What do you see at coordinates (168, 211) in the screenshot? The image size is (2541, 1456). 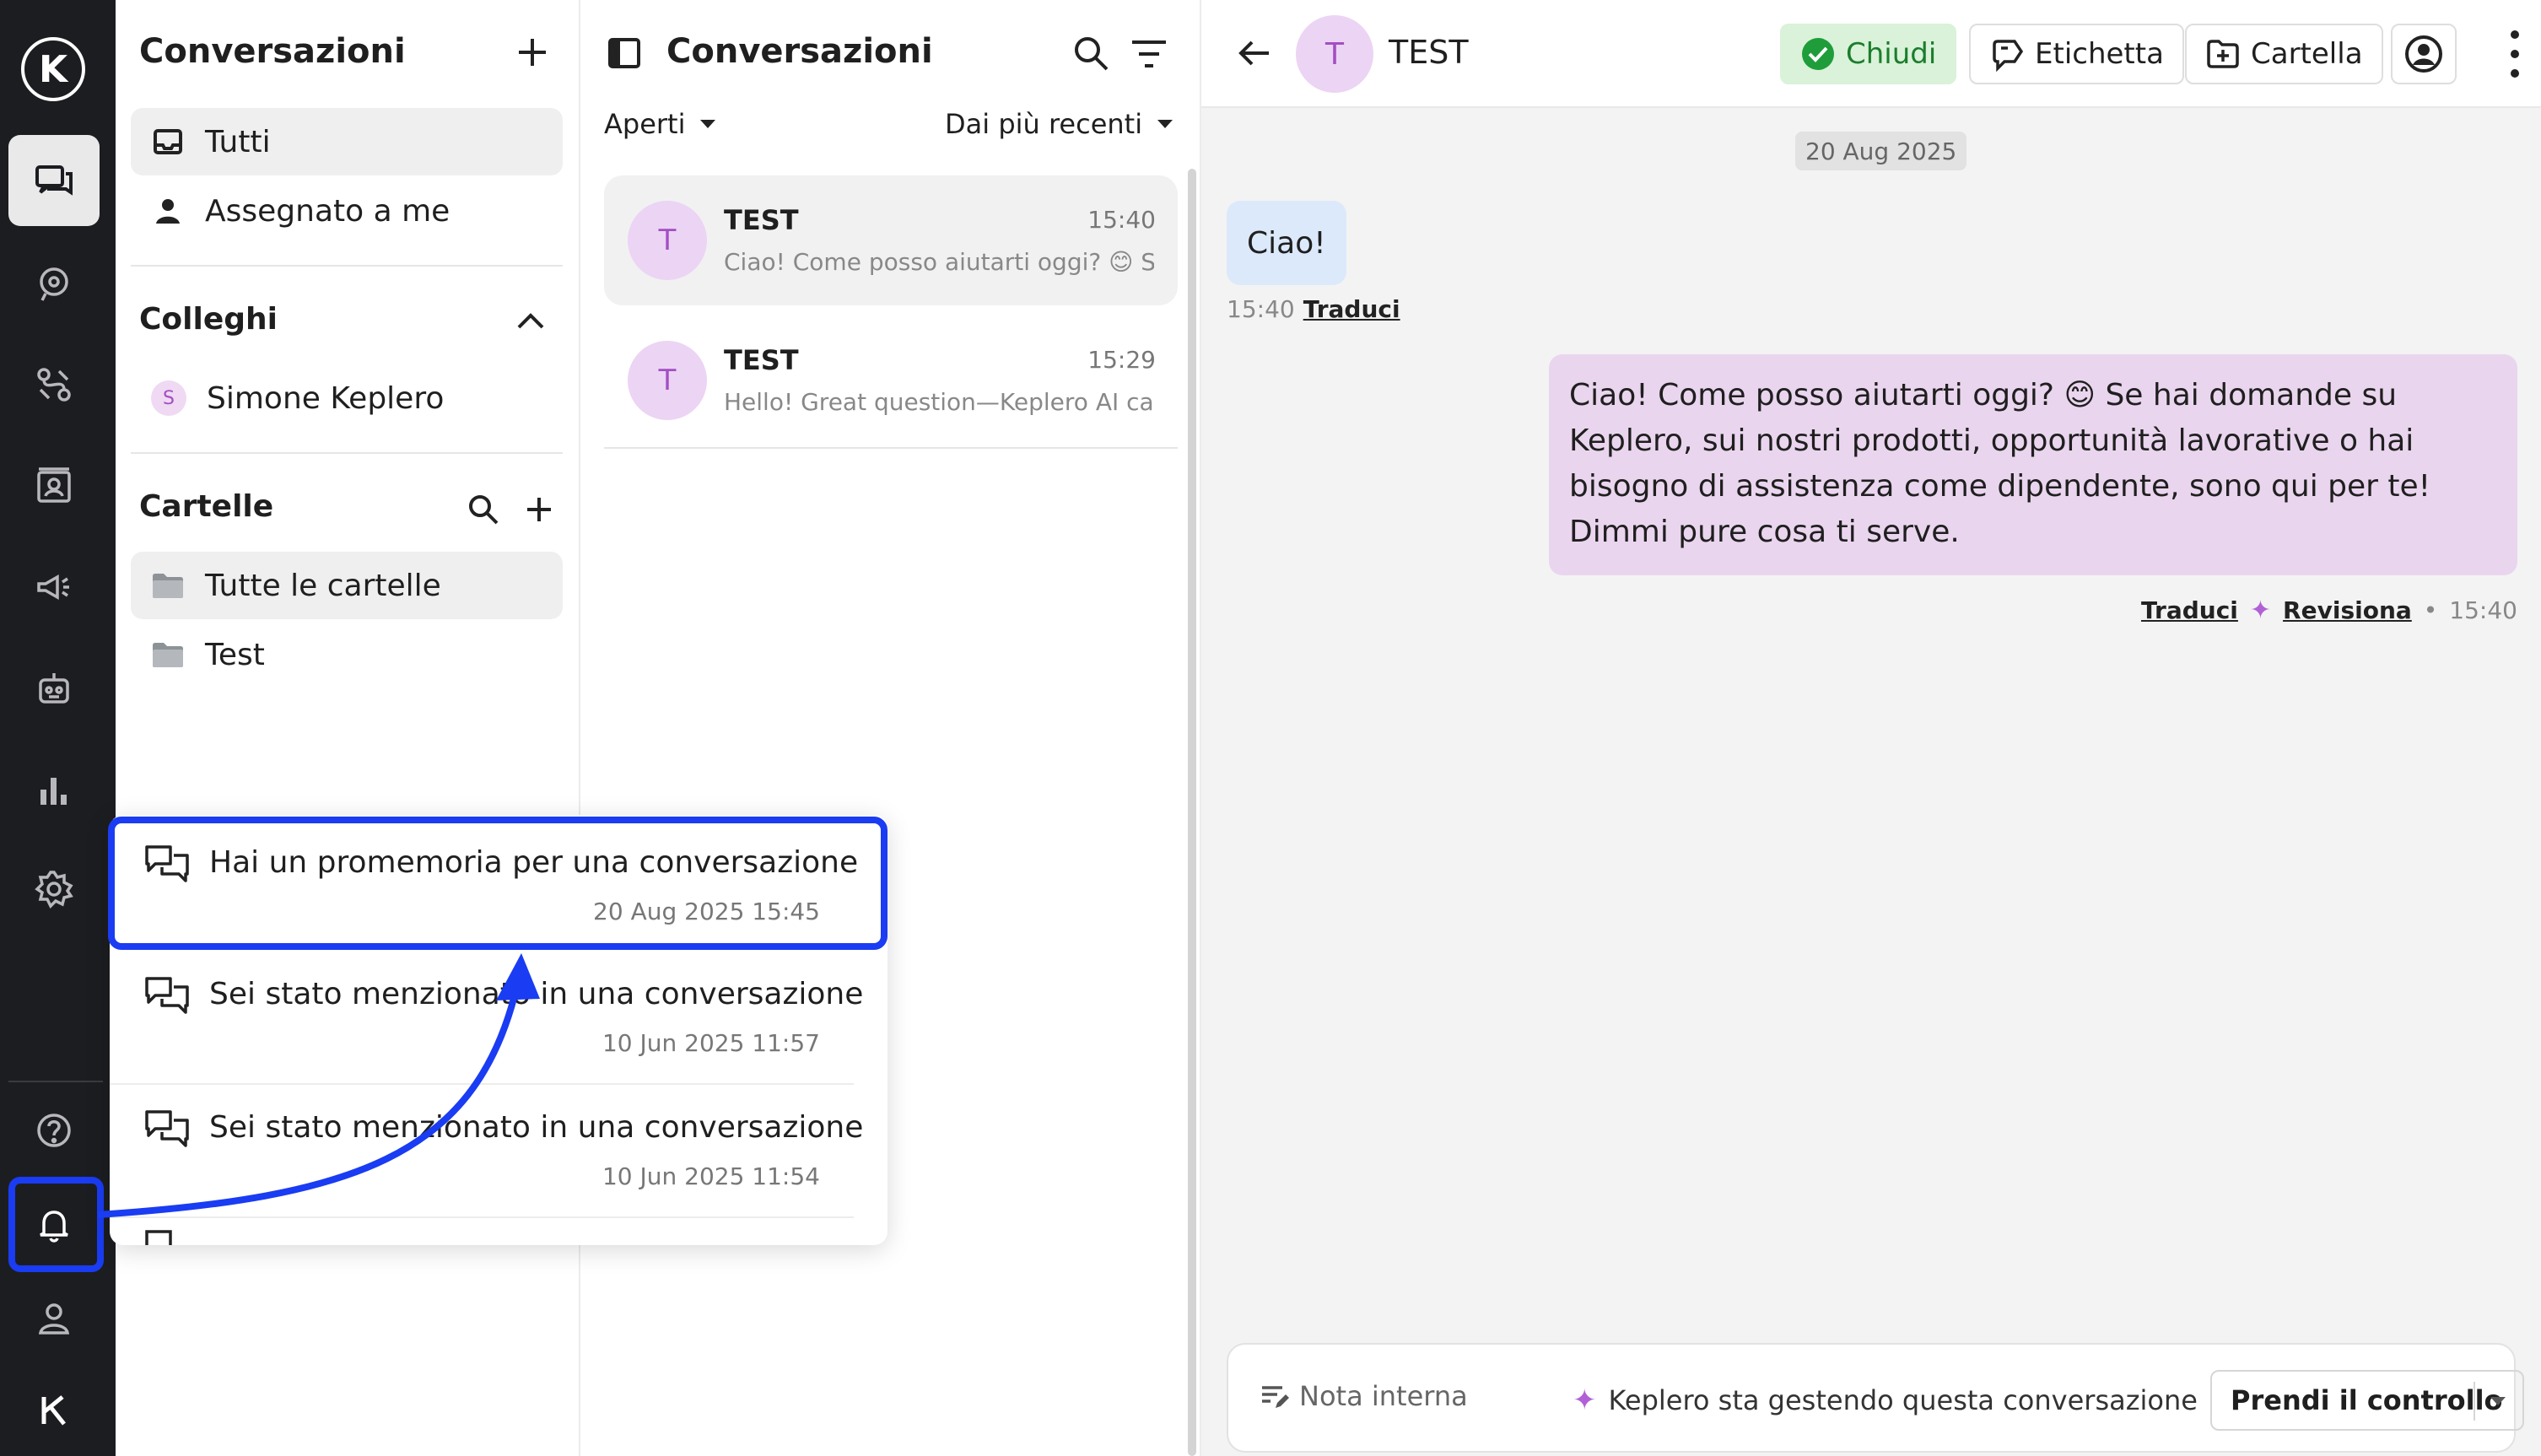 I see `person-icon` at bounding box center [168, 211].